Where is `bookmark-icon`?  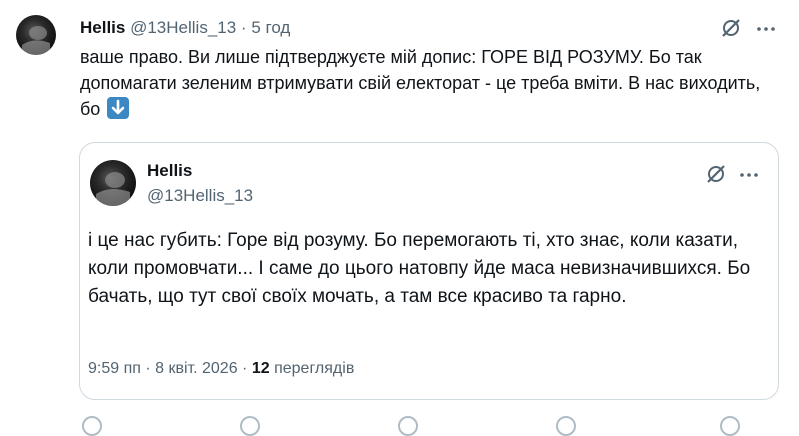 bookmark-icon is located at coordinates (730, 426).